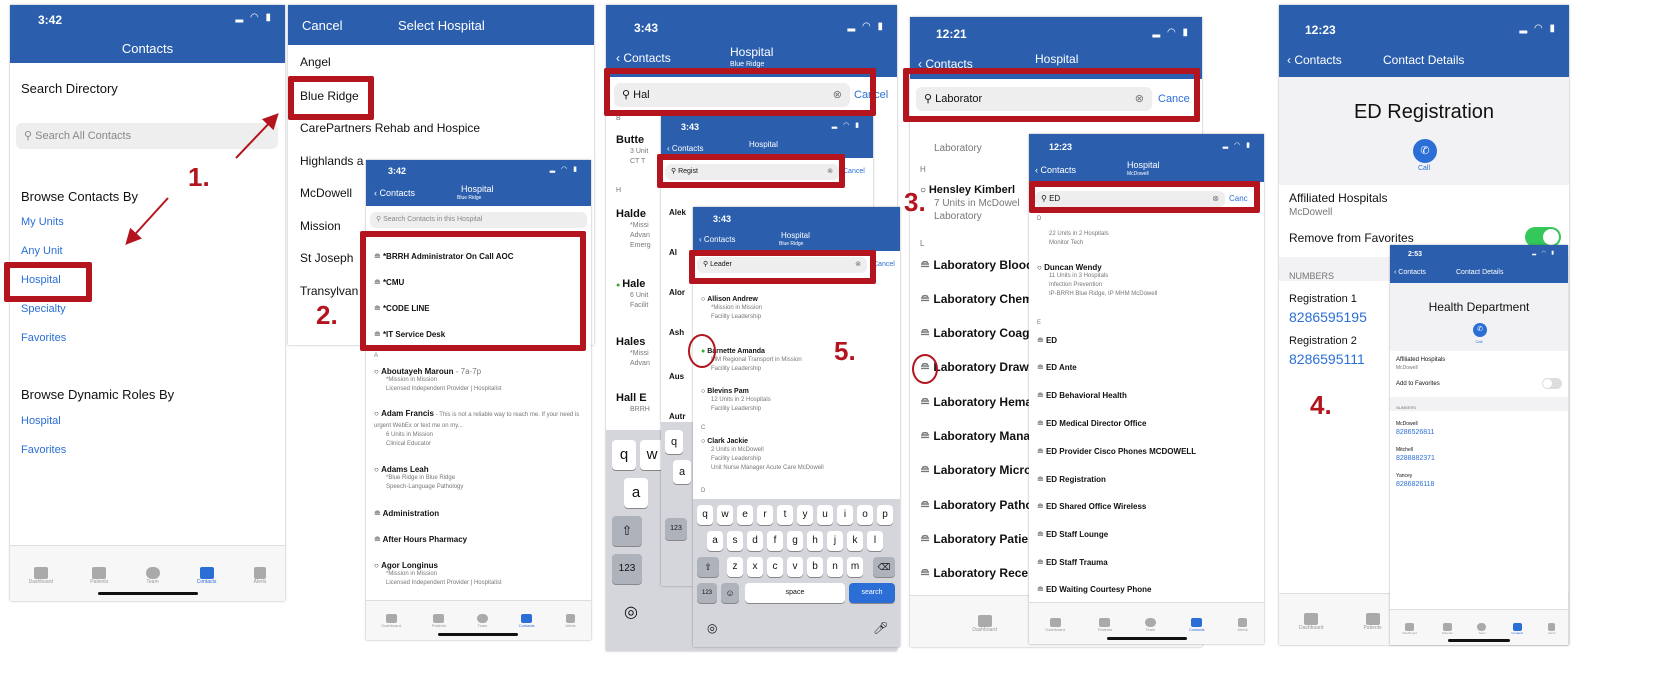 This screenshot has height=690, width=1672. Describe the element at coordinates (1091, 423) in the screenshot. I see `group-row: ≘ ED Medical Director Office` at that location.